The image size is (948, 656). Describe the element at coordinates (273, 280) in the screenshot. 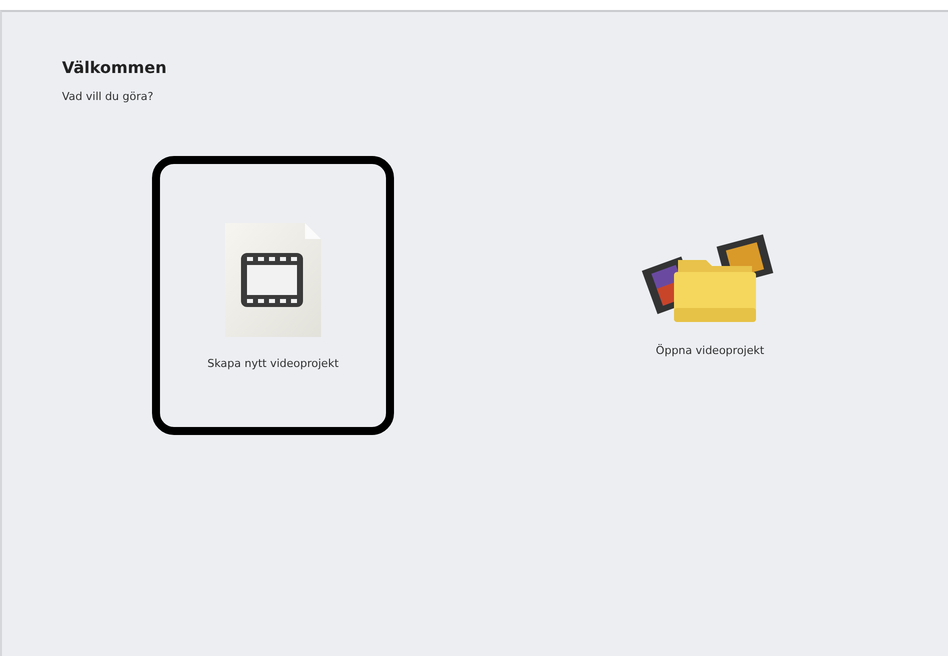

I see `video-document-icon` at that location.